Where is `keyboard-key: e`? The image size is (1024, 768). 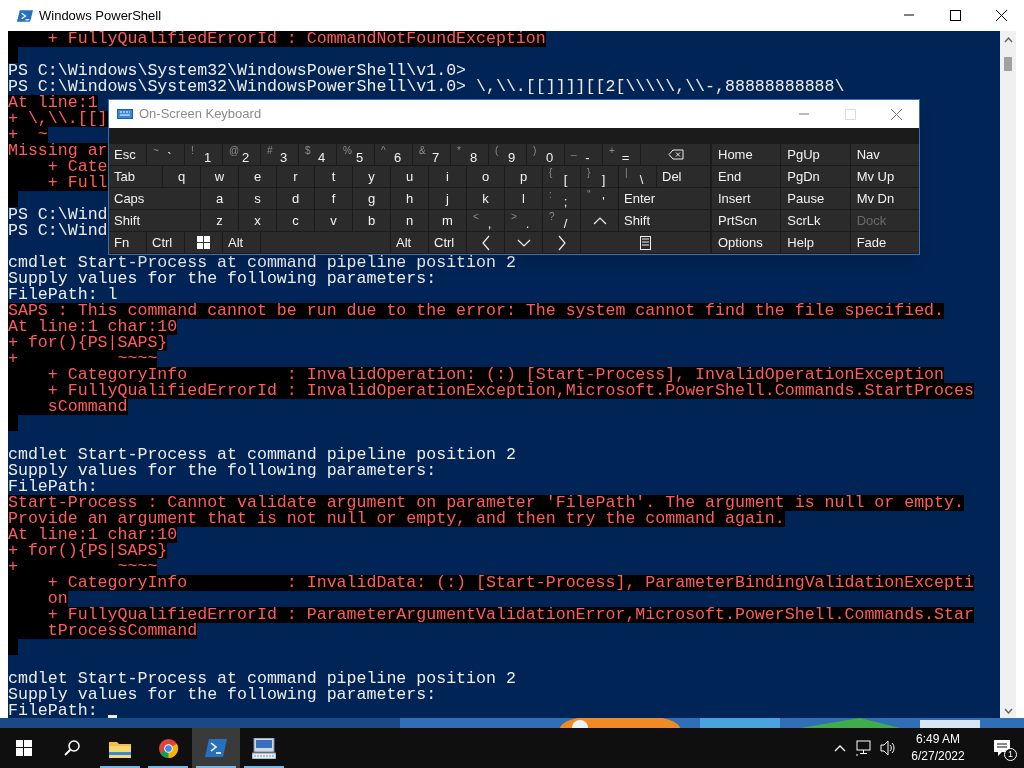 keyboard-key: e is located at coordinates (257, 176).